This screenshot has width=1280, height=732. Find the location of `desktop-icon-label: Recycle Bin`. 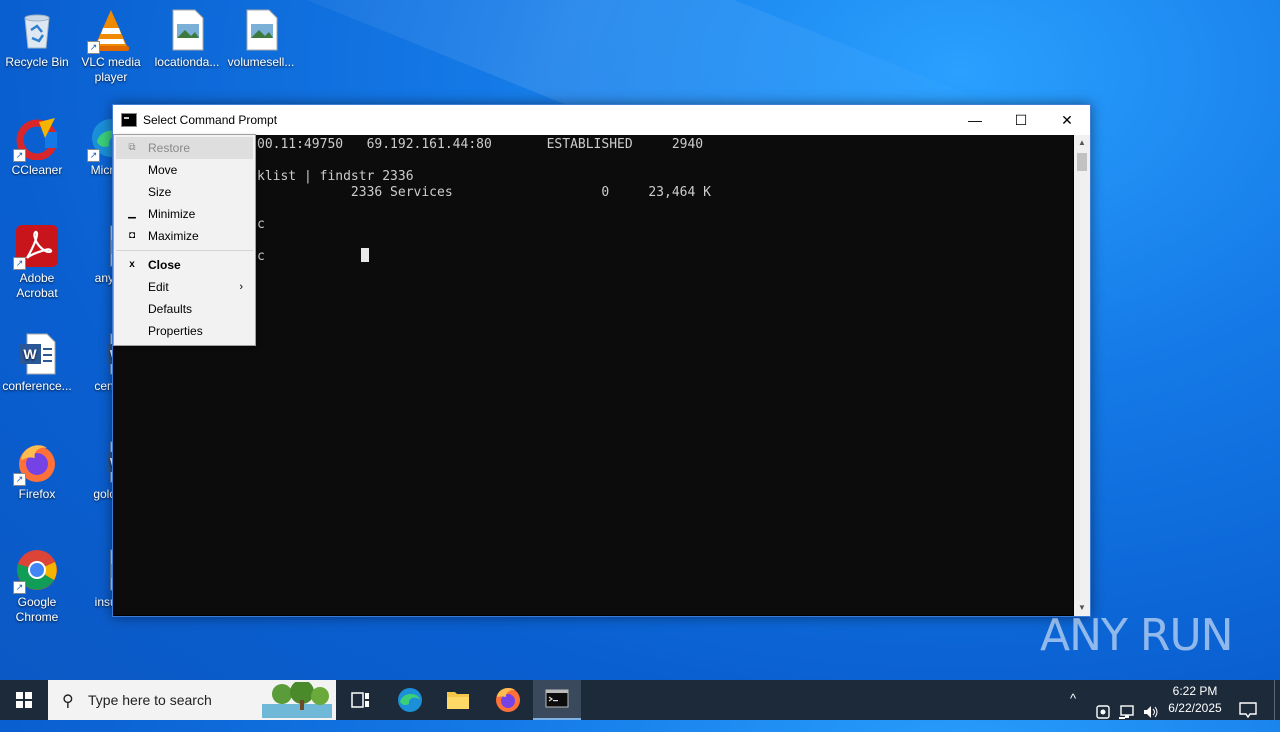

desktop-icon-label: Recycle Bin is located at coordinates (37, 62).